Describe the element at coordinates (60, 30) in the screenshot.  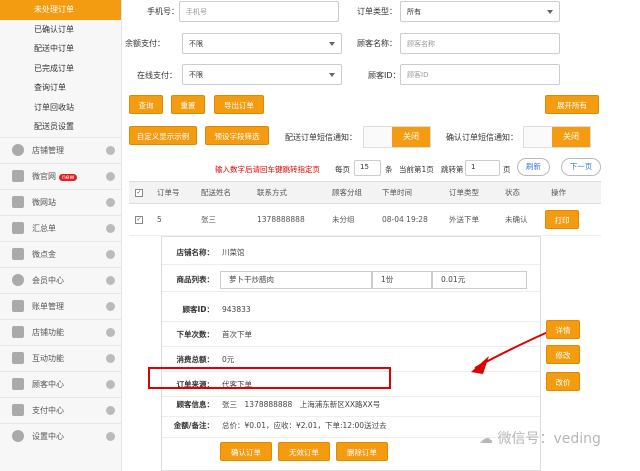
I see `sidebar-subitem: 已确认订单` at that location.